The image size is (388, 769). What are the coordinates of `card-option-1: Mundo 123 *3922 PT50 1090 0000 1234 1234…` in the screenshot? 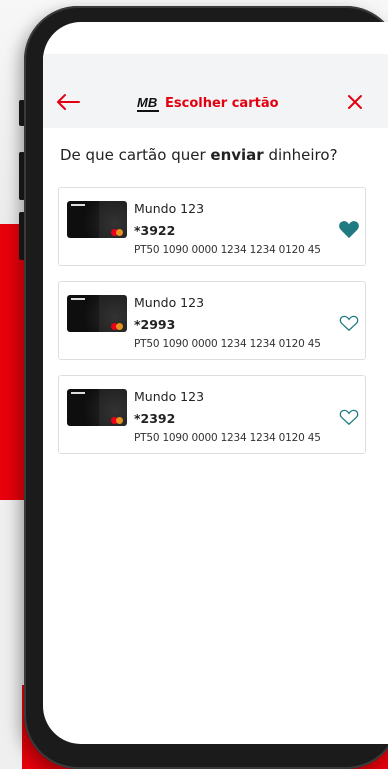 It's located at (212, 226).